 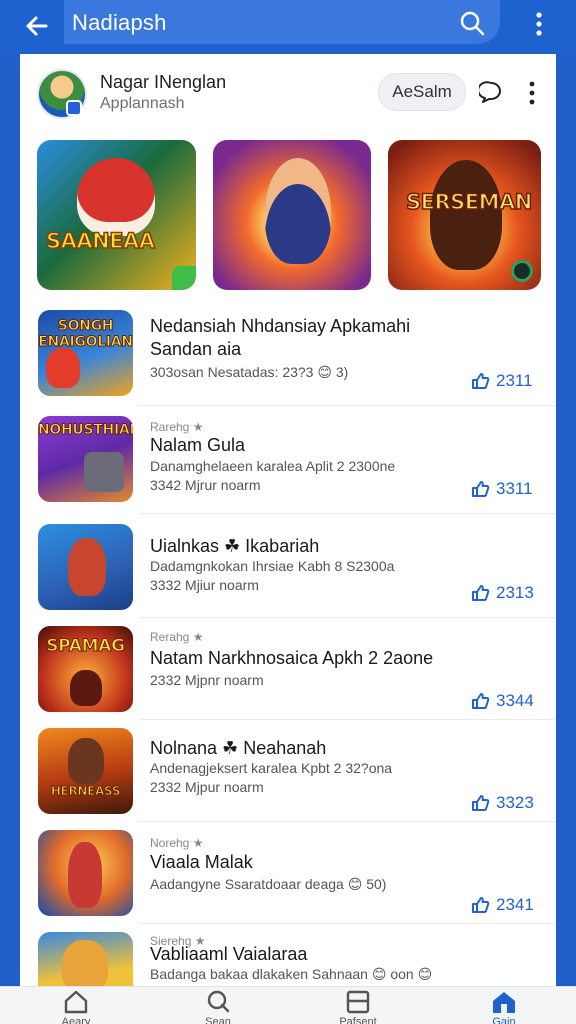 I want to click on back-arrow-icon, so click(x=37, y=26).